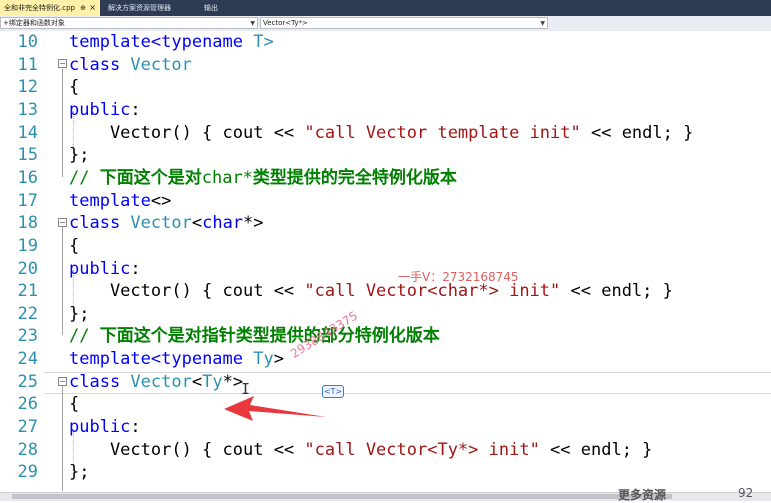 This screenshot has height=503, width=771. I want to click on scope-dropdown: +绑定器和函数对象 ▼, so click(129, 23).